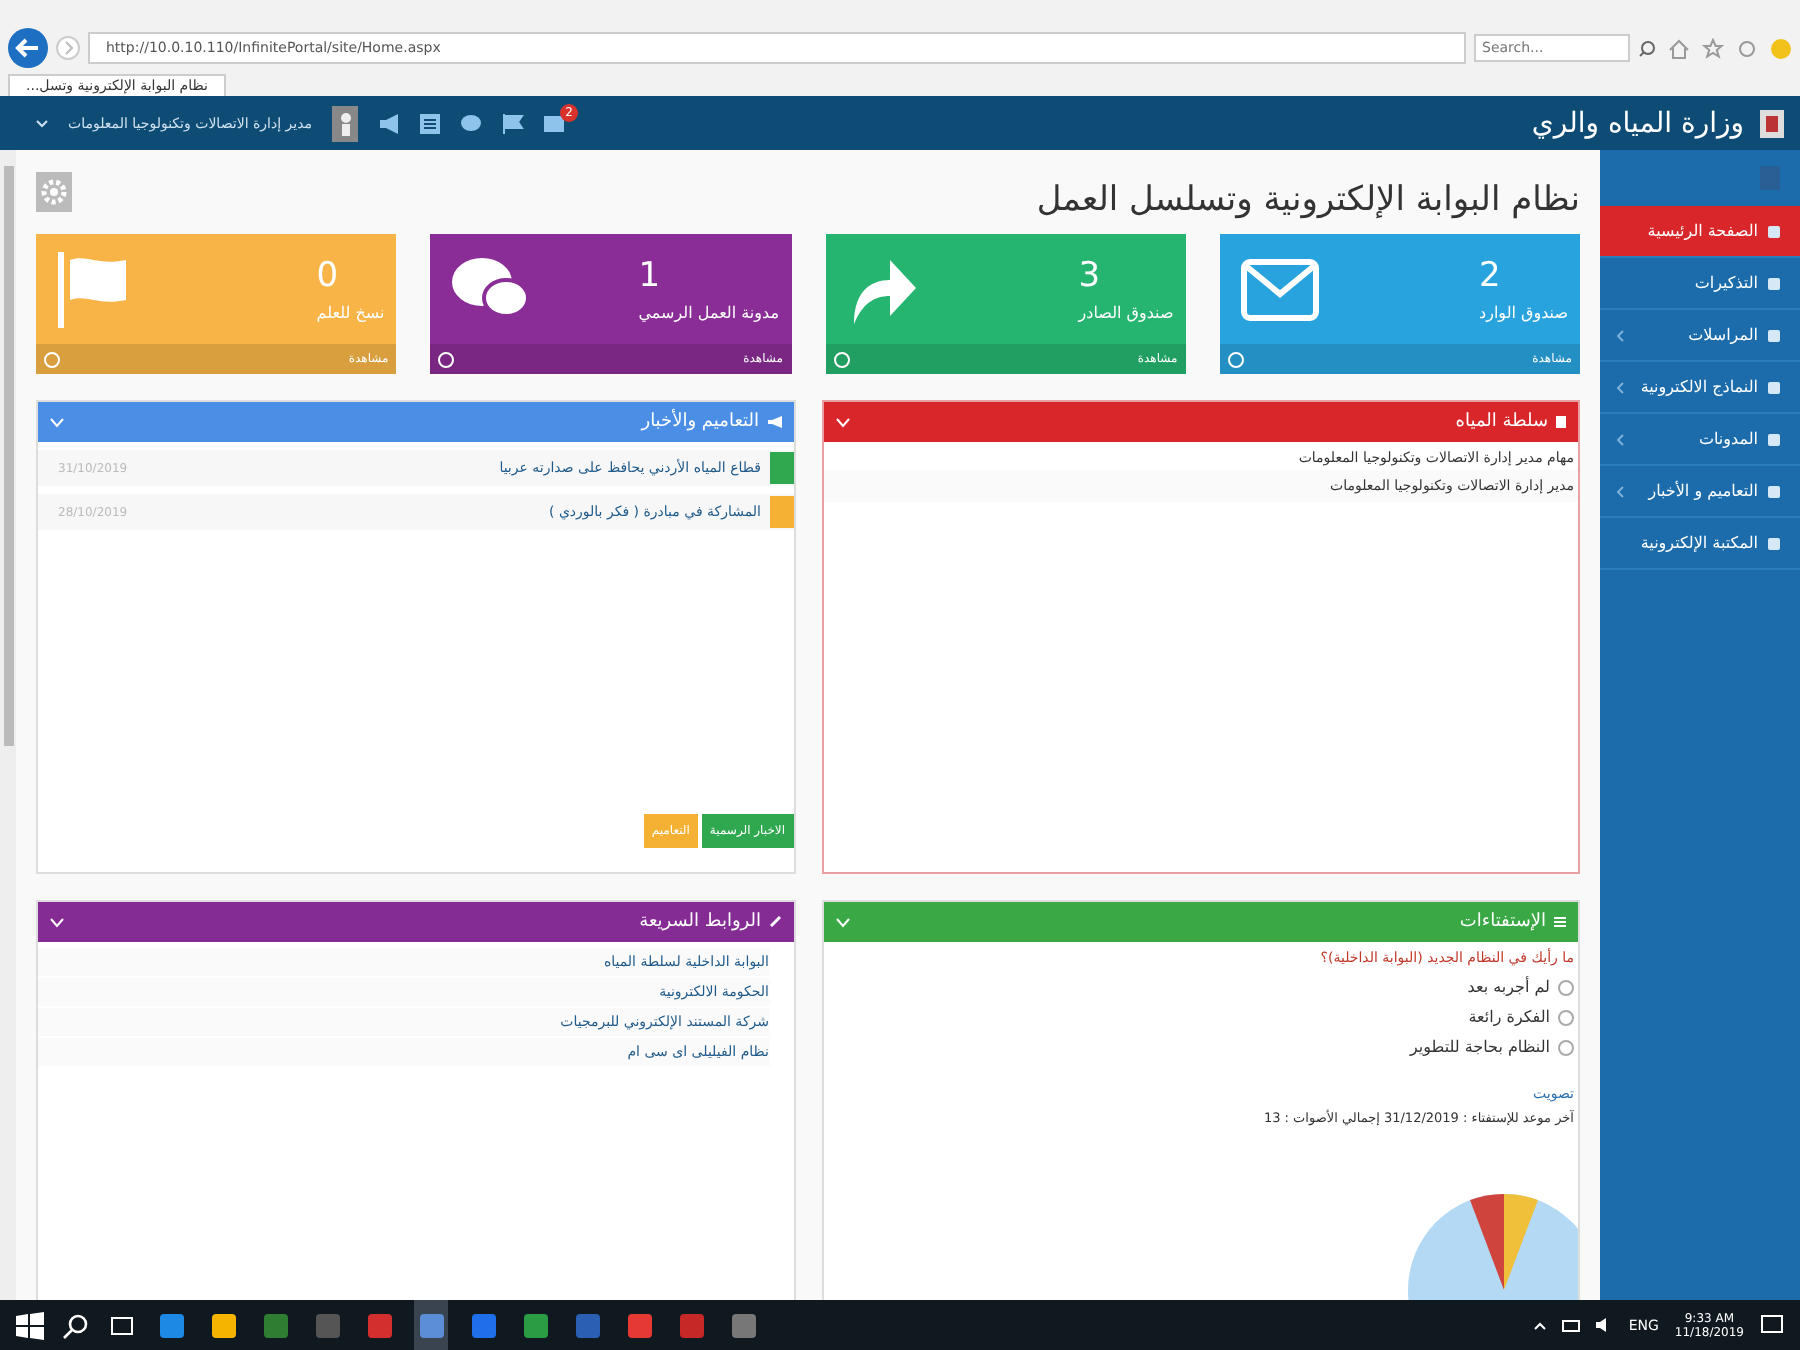 This screenshot has width=1800, height=1350. What do you see at coordinates (28, 48) in the screenshot?
I see `back-button` at bounding box center [28, 48].